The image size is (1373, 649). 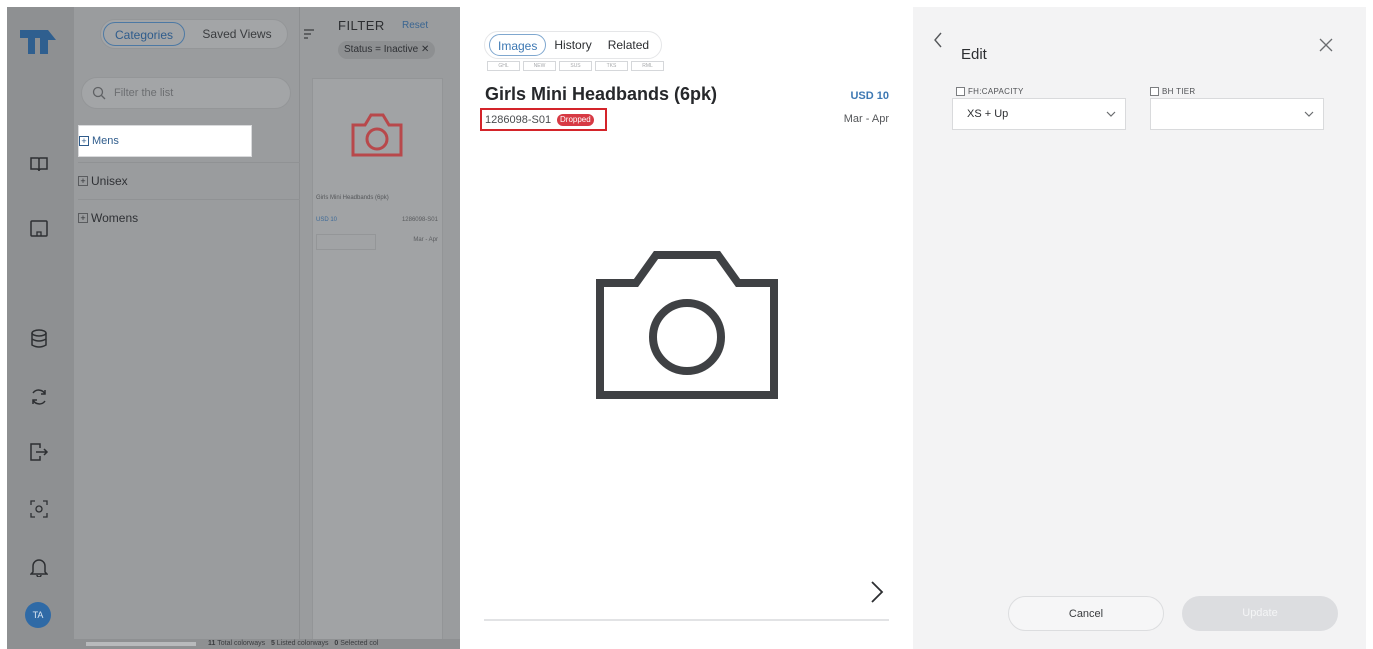 I want to click on bh-tier-checkbox, so click(x=1154, y=91).